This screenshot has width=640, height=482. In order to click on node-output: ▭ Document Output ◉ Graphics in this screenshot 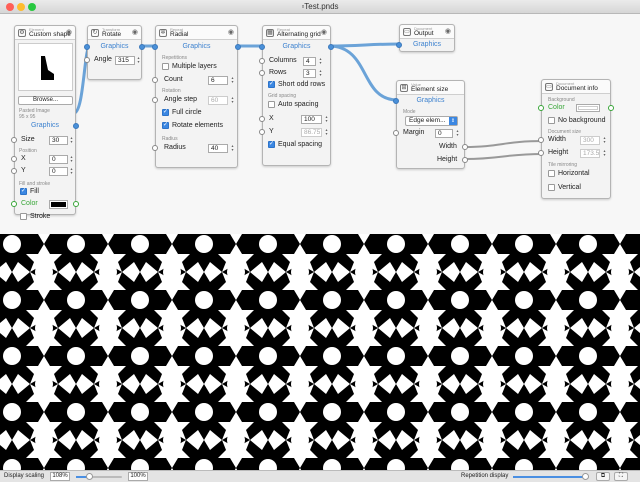, I will do `click(425, 38)`.